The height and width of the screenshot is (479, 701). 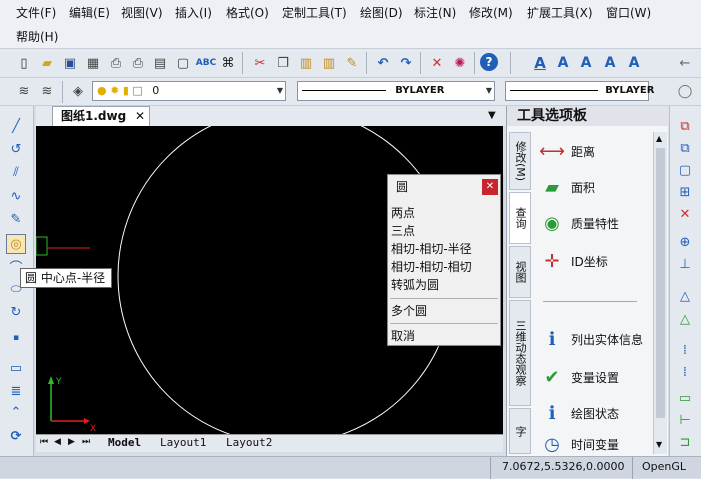 What do you see at coordinates (560, 13) in the screenshot?
I see `menu-extend-tools: 扩展工具(X)` at bounding box center [560, 13].